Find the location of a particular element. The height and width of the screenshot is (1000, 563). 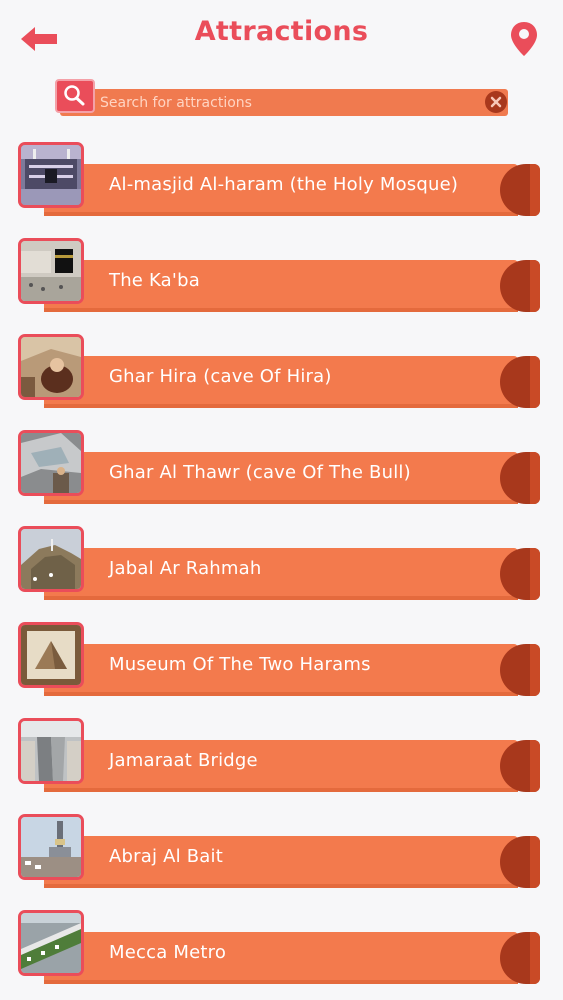

attraction-name: Ghar Al Thawr (cave Of The Bull) is located at coordinates (260, 472).